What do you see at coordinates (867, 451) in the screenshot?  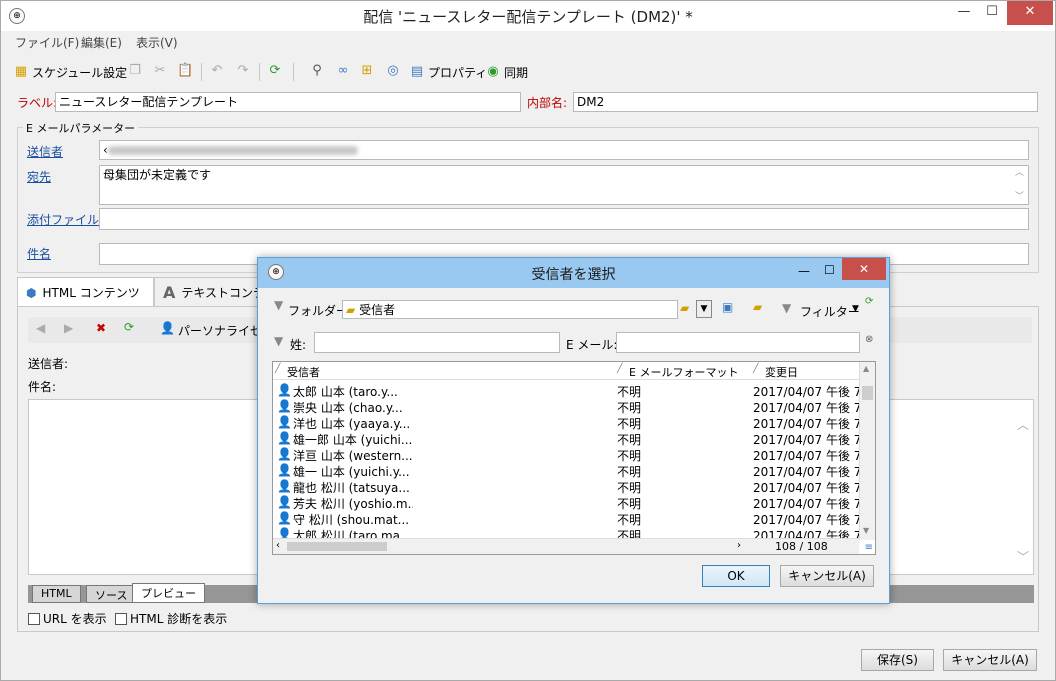 I see `grid-vscroll: ▲ ▼` at bounding box center [867, 451].